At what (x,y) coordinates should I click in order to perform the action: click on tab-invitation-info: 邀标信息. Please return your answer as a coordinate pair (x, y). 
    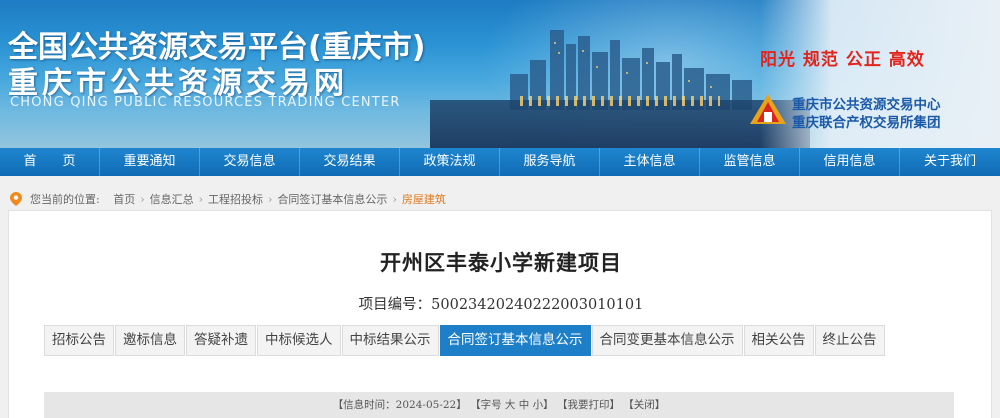
    Looking at the image, I should click on (150, 340).